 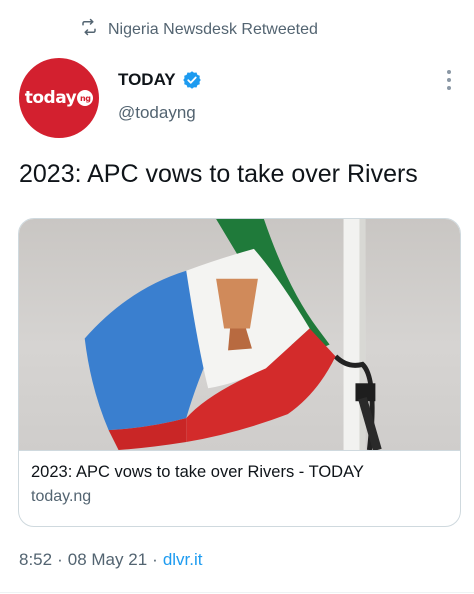 What do you see at coordinates (85, 98) in the screenshot?
I see `avatar-badge: ng` at bounding box center [85, 98].